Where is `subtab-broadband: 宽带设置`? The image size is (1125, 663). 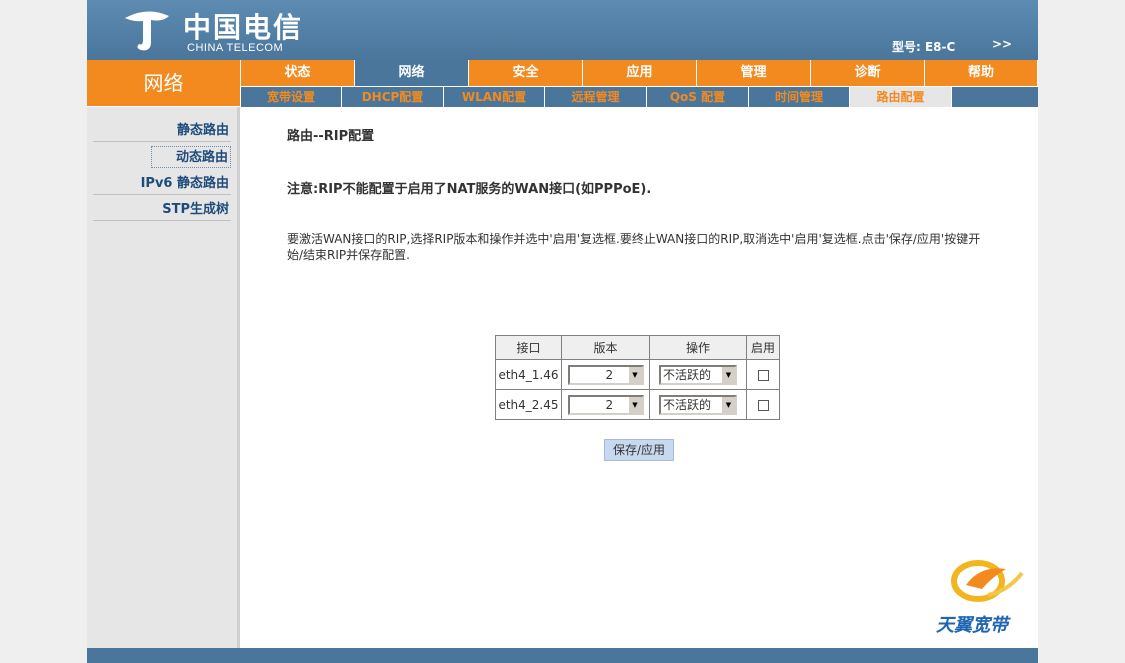
subtab-broadband: 宽带设置 is located at coordinates (291, 97).